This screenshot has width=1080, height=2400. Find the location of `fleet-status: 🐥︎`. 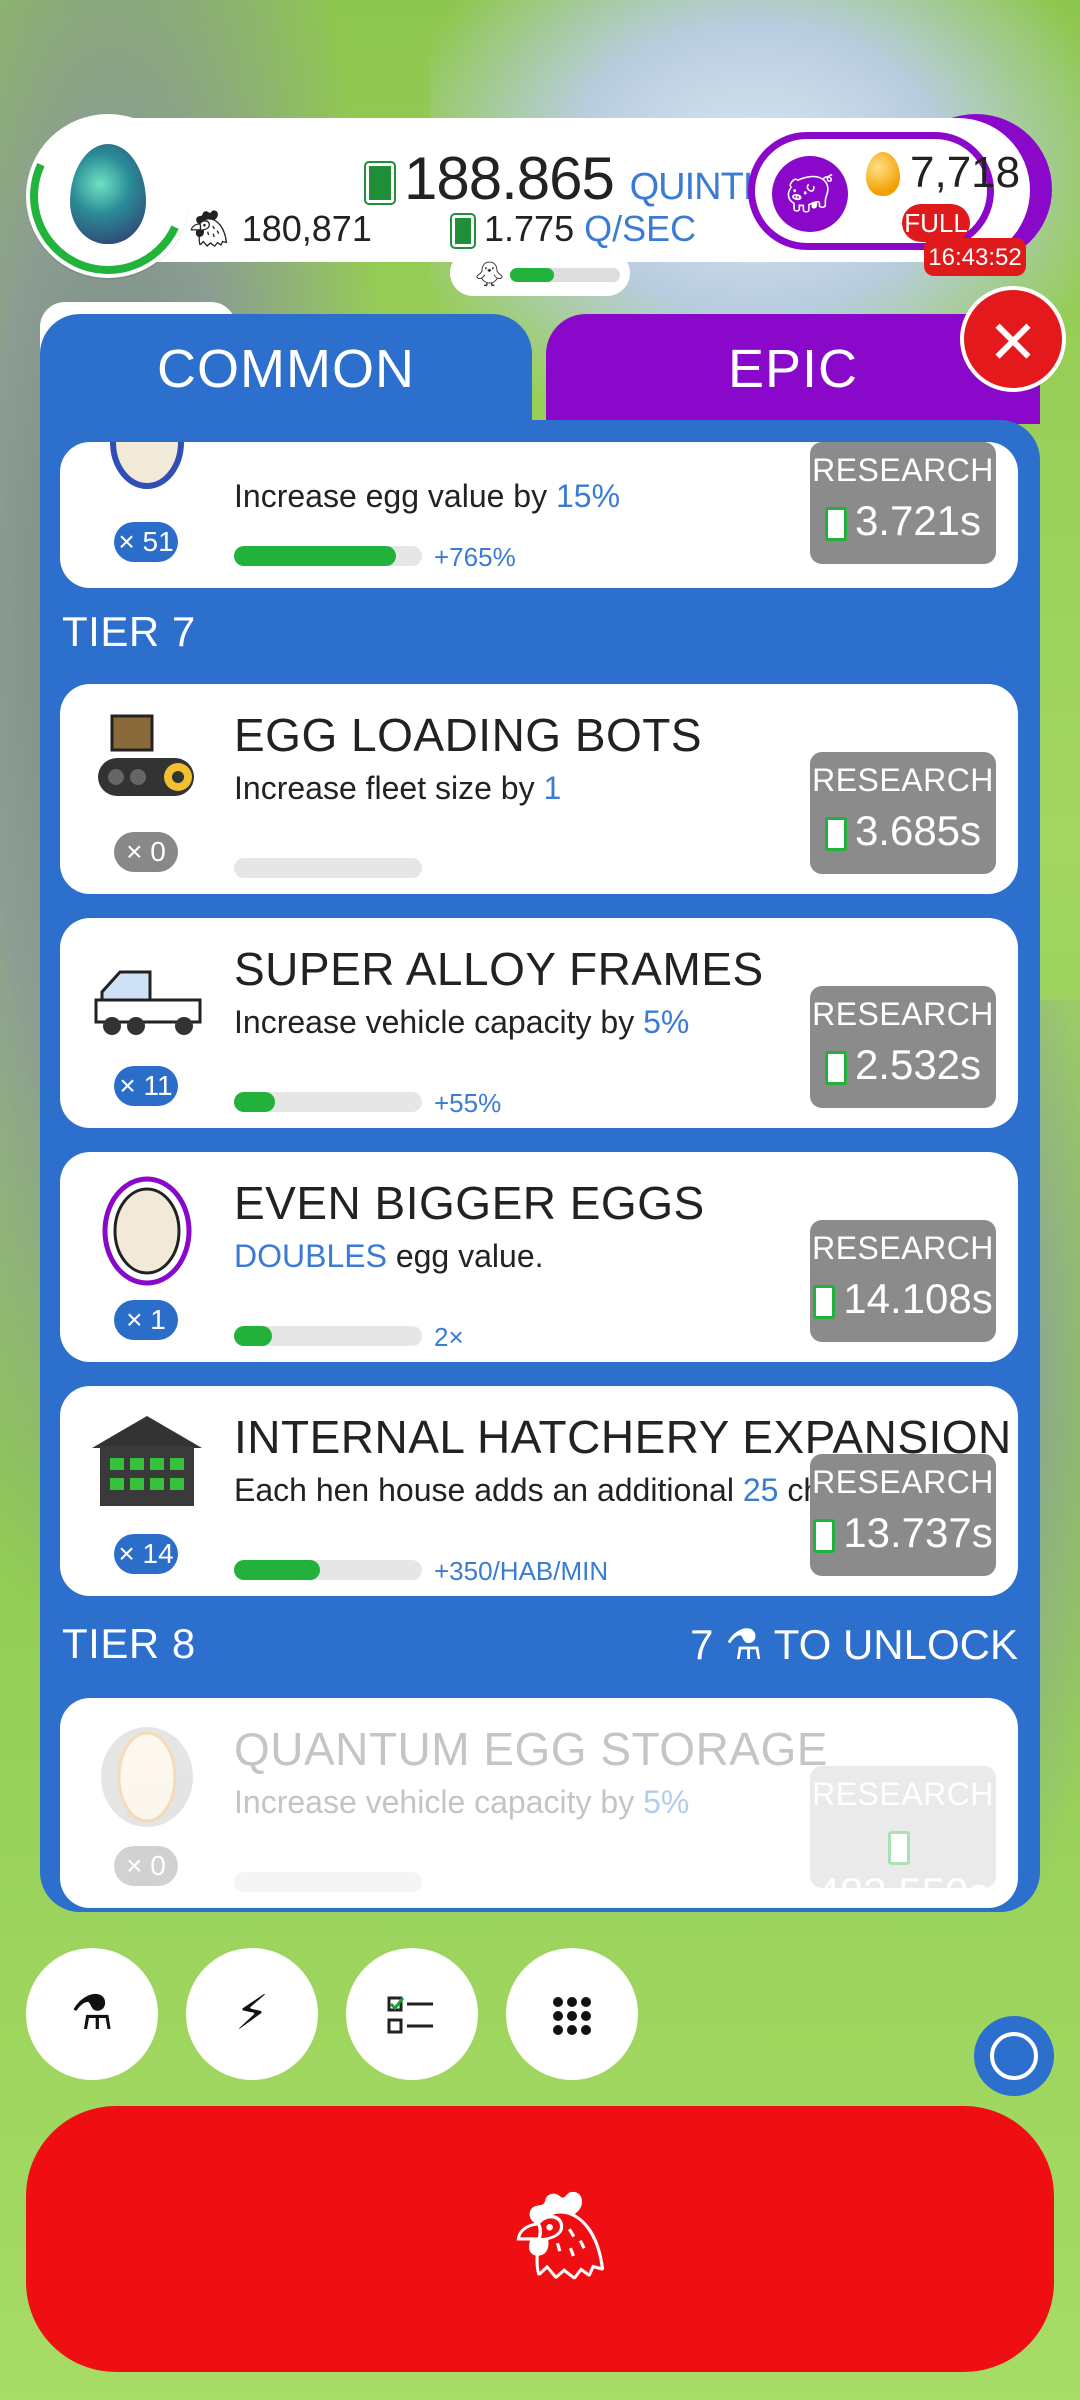

fleet-status: 🐥︎ is located at coordinates (540, 273).